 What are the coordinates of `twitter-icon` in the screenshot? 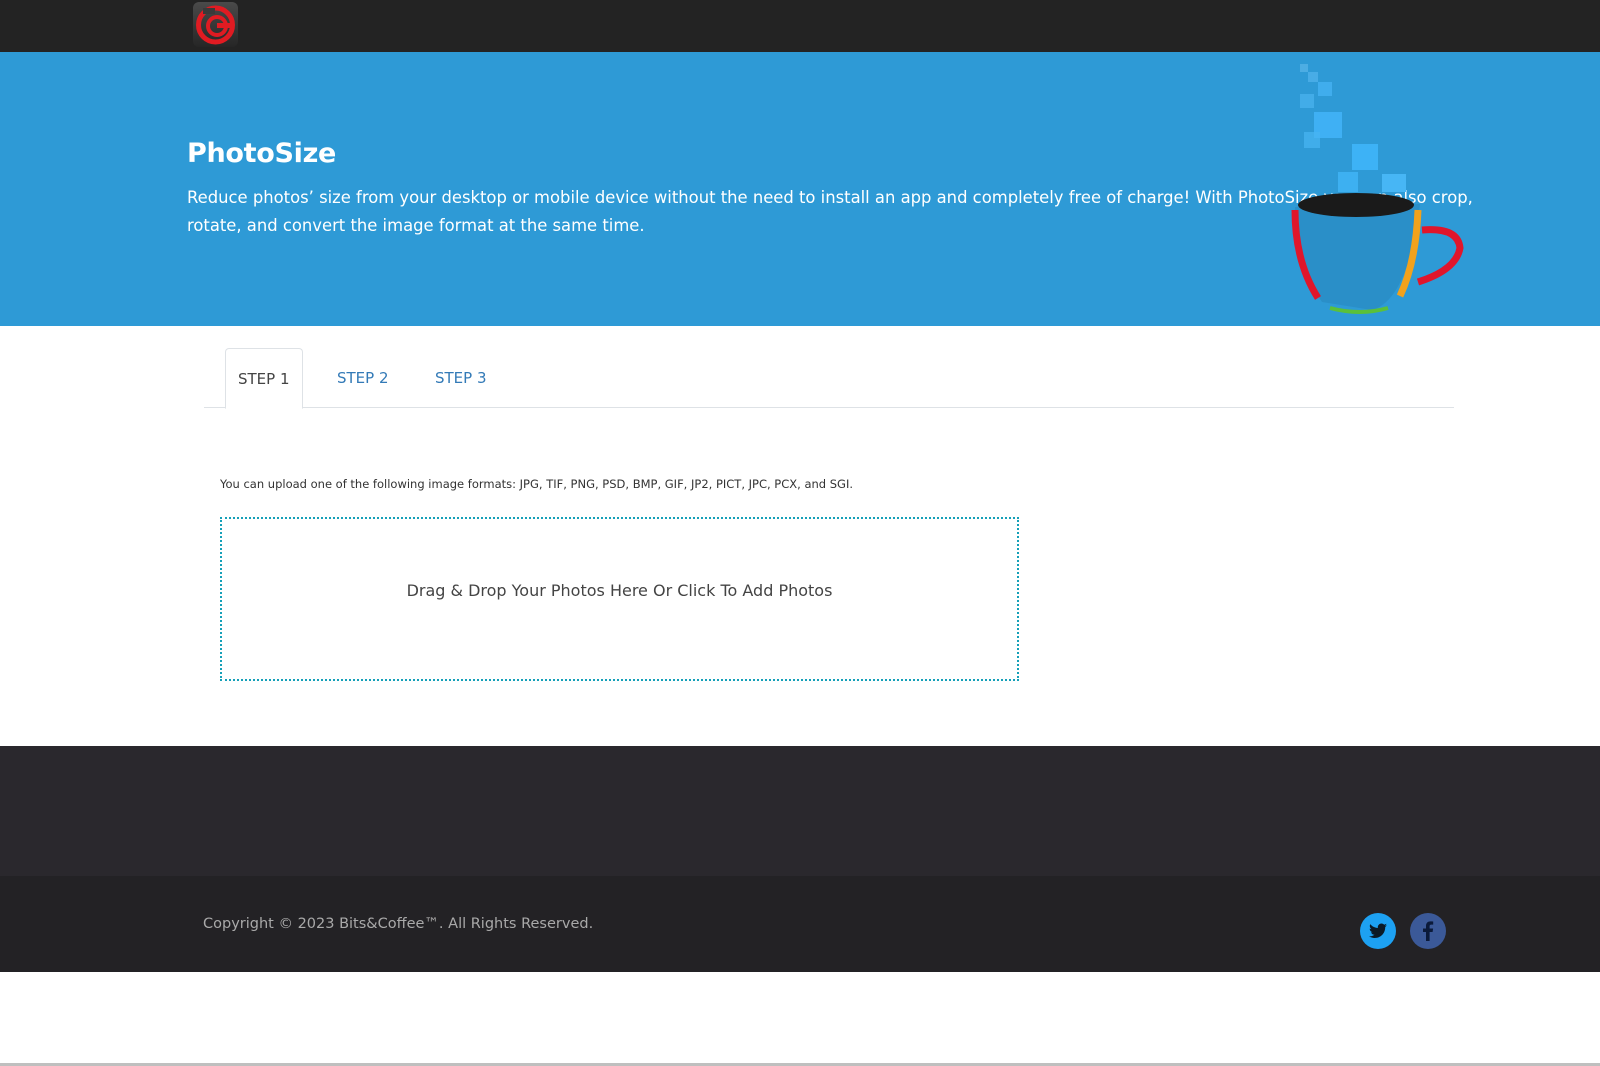 It's located at (1378, 931).